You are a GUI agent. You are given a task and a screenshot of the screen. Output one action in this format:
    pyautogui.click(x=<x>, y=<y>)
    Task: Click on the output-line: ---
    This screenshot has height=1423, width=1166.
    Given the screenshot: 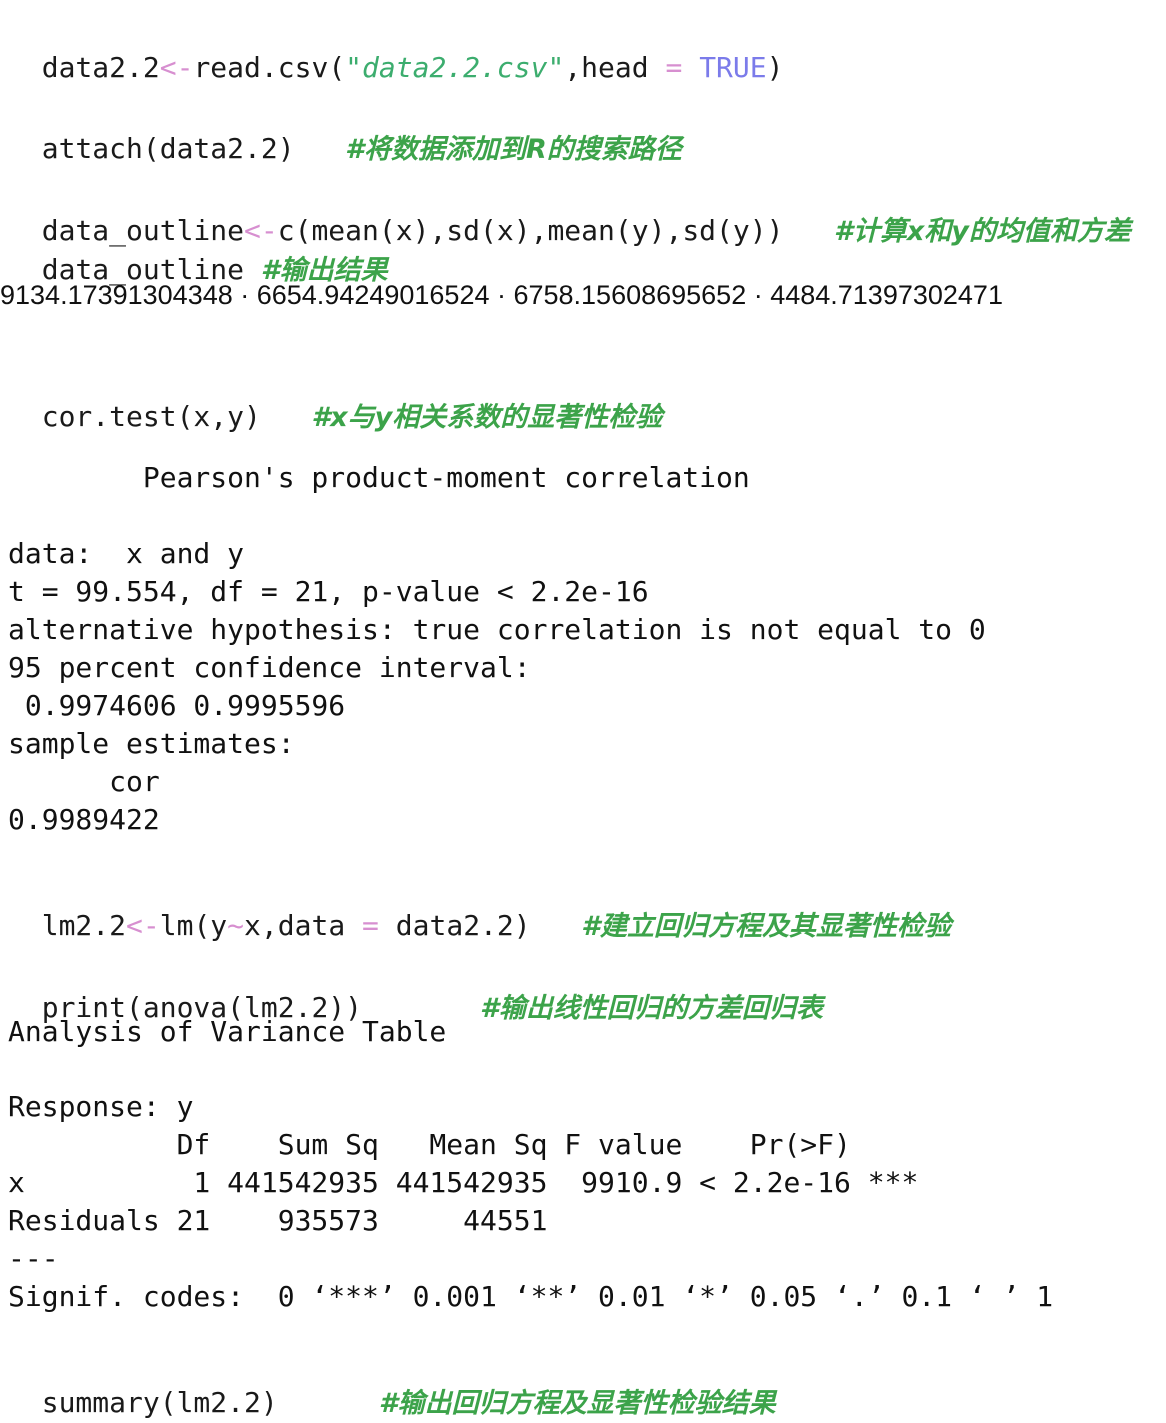 What is the action you would take?
    pyautogui.click(x=33, y=1258)
    